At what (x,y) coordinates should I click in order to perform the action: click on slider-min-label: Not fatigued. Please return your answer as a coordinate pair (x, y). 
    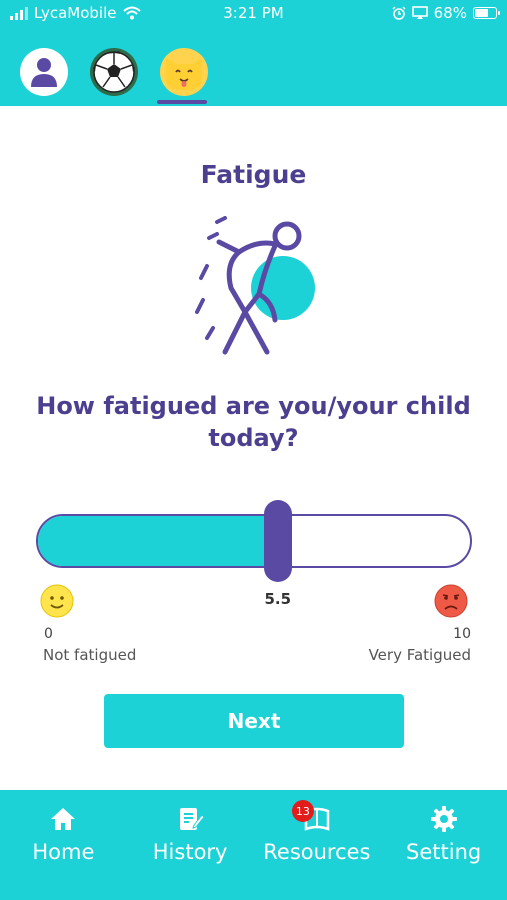
    Looking at the image, I should click on (90, 655).